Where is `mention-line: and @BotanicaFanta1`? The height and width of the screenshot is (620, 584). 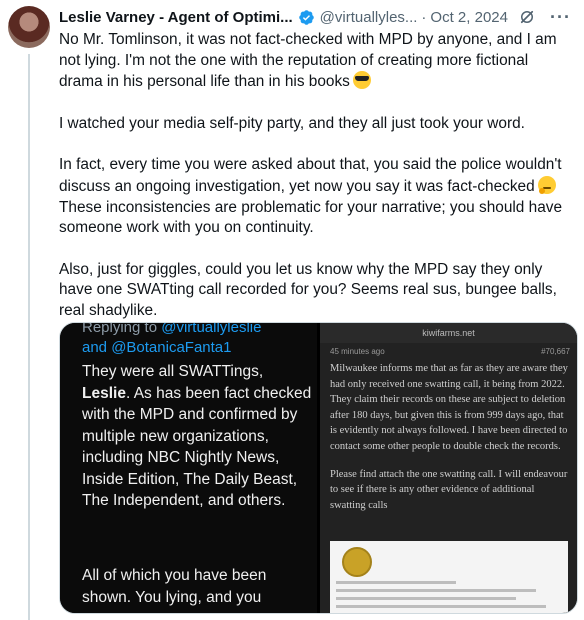 mention-line: and @BotanicaFanta1 is located at coordinates (157, 347).